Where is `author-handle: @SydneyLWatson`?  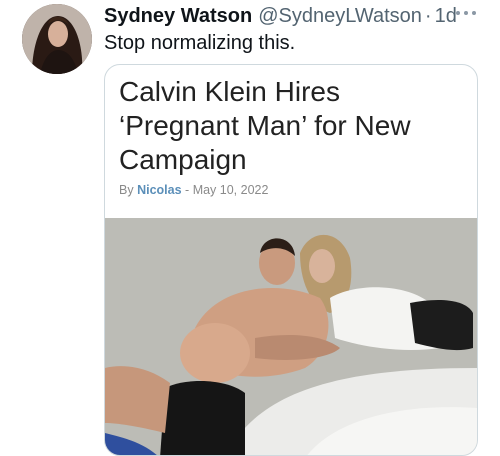
author-handle: @SydneyLWatson is located at coordinates (340, 16).